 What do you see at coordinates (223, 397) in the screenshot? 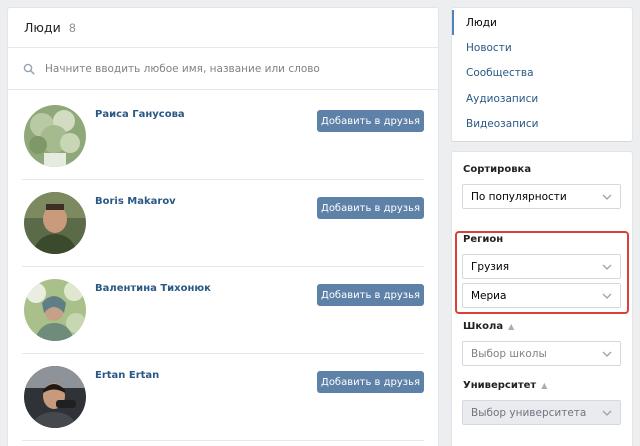
I see `list-item: Ertan Ertan Добавить в друзья` at bounding box center [223, 397].